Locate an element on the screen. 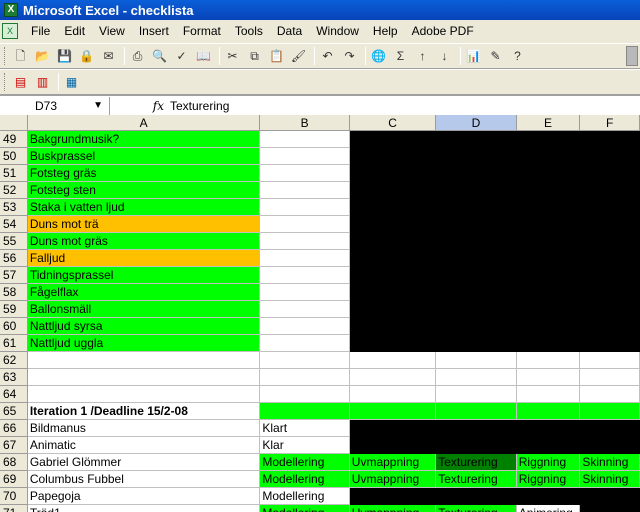 This screenshot has width=640, height=512. help-icon: ? is located at coordinates (517, 56).